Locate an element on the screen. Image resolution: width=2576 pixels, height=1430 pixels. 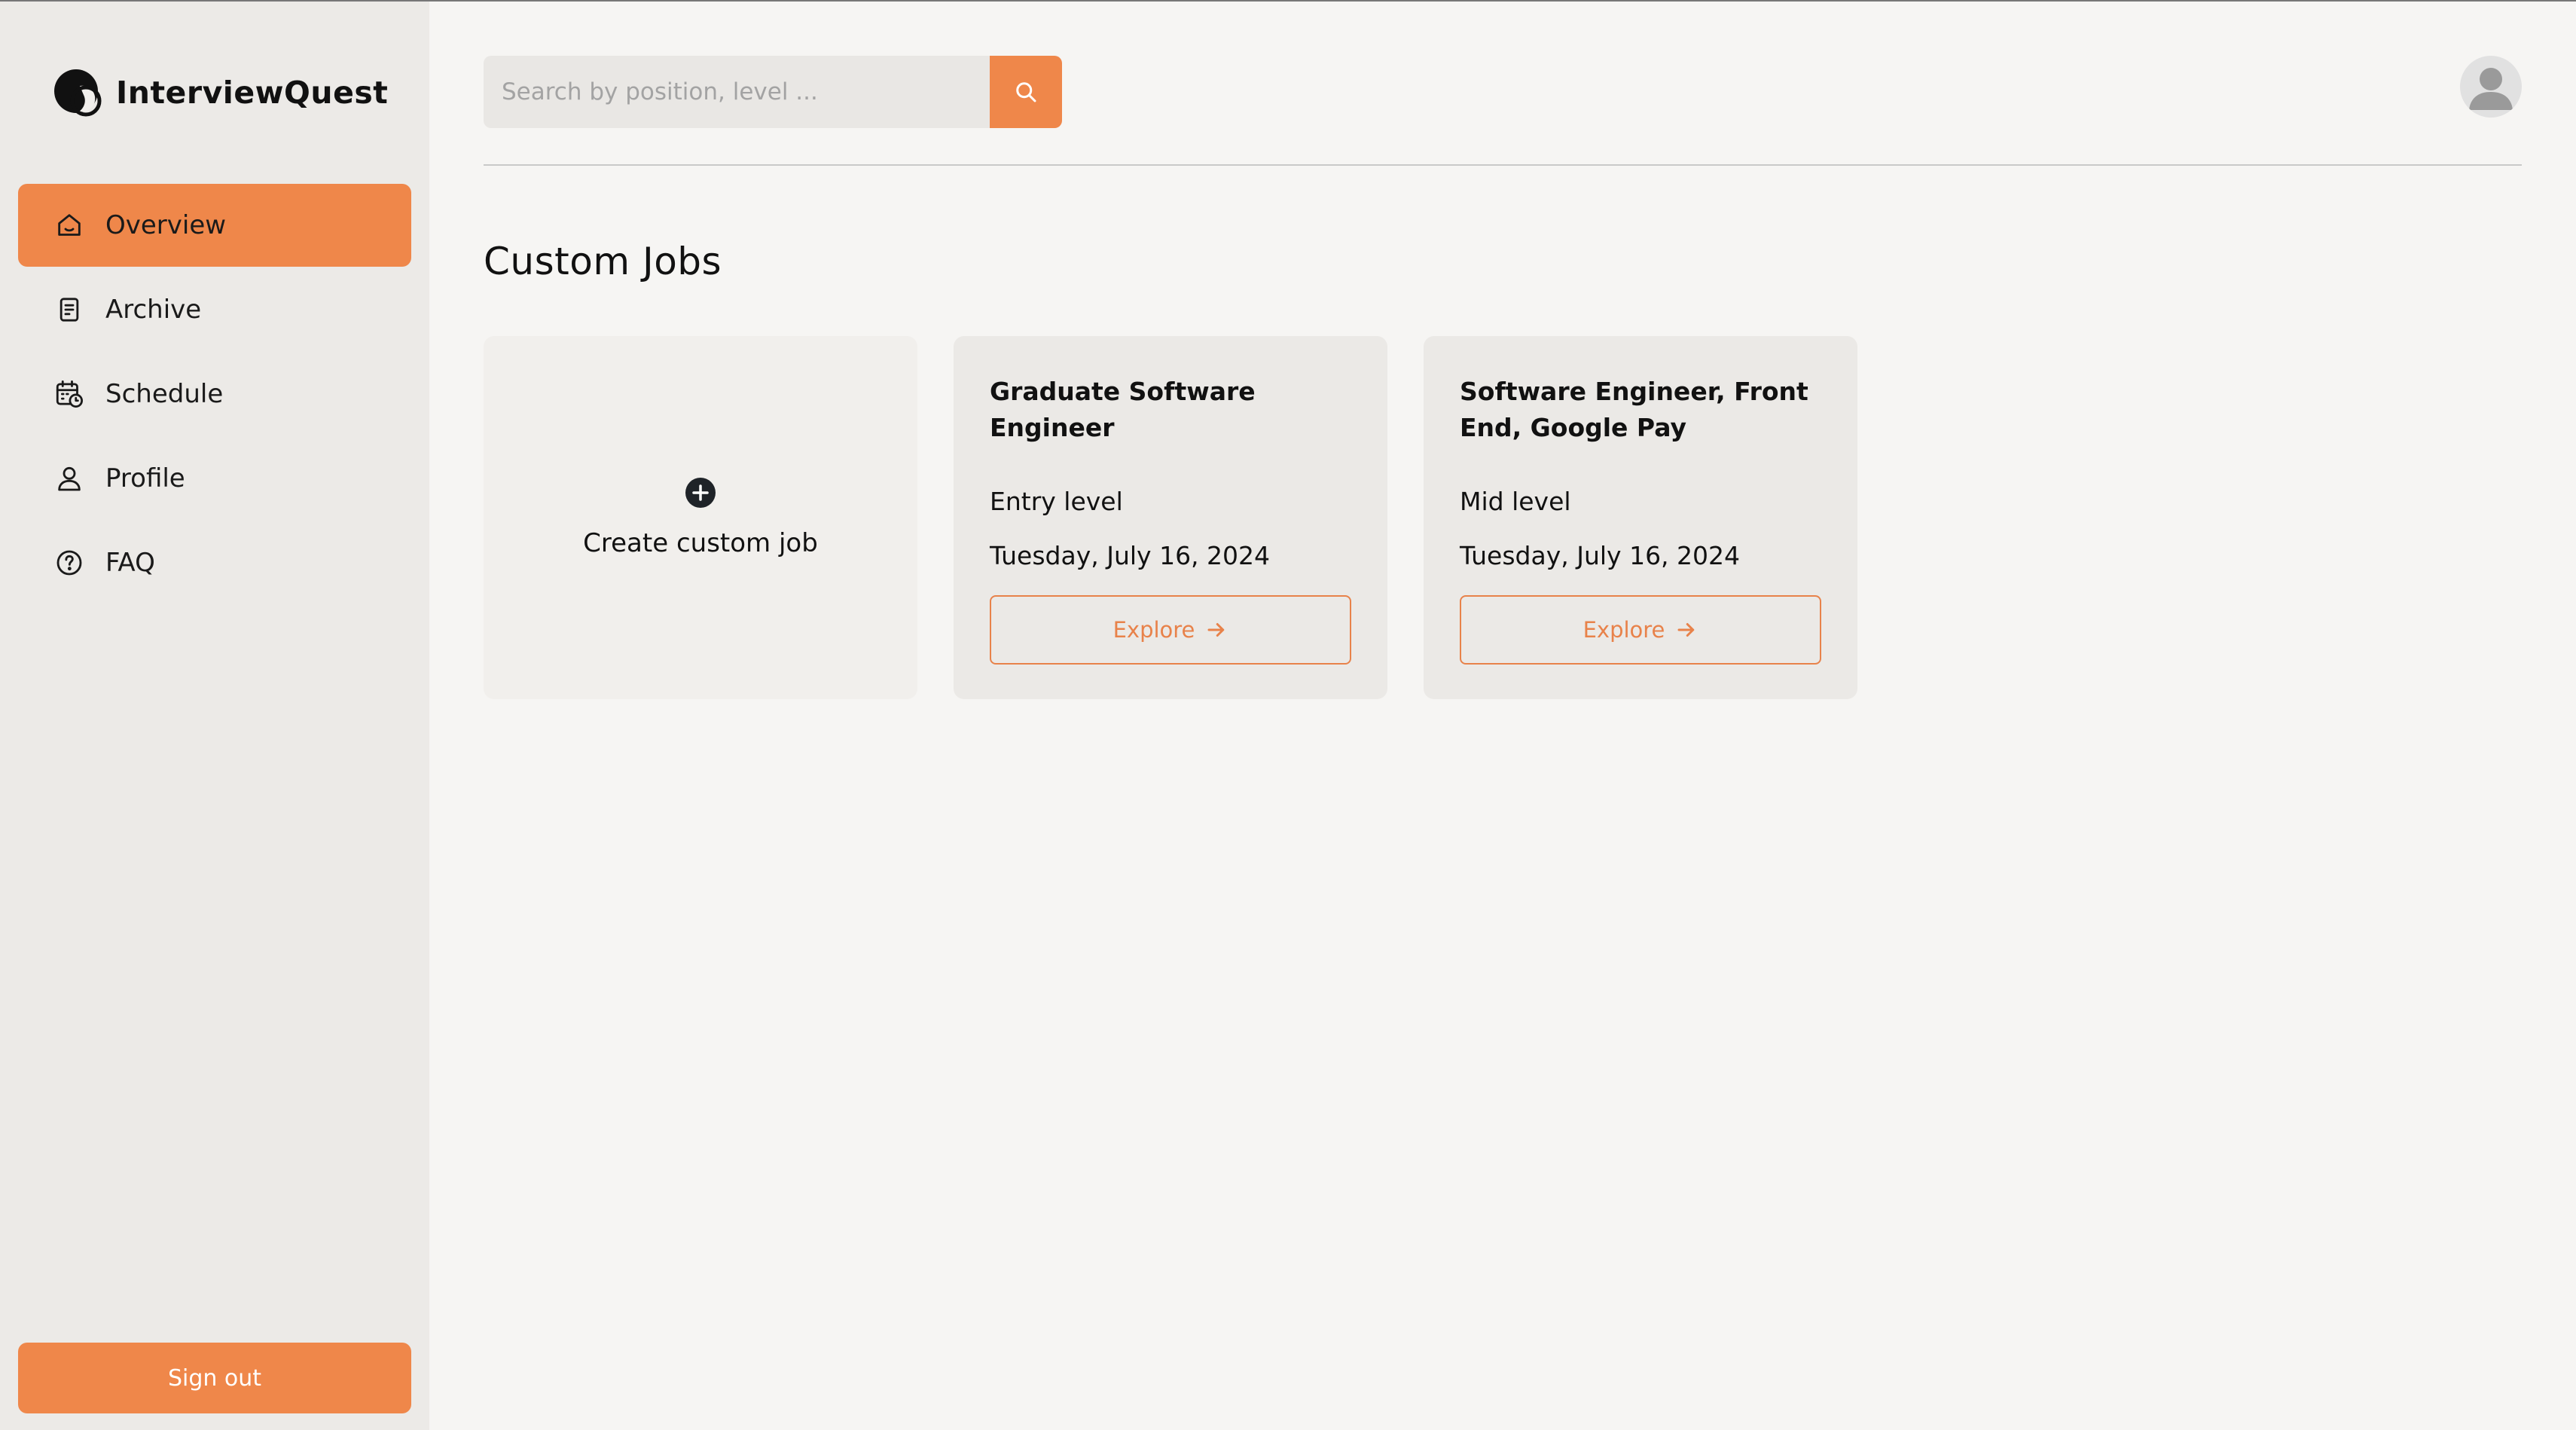
user-icon is located at coordinates (70, 478).